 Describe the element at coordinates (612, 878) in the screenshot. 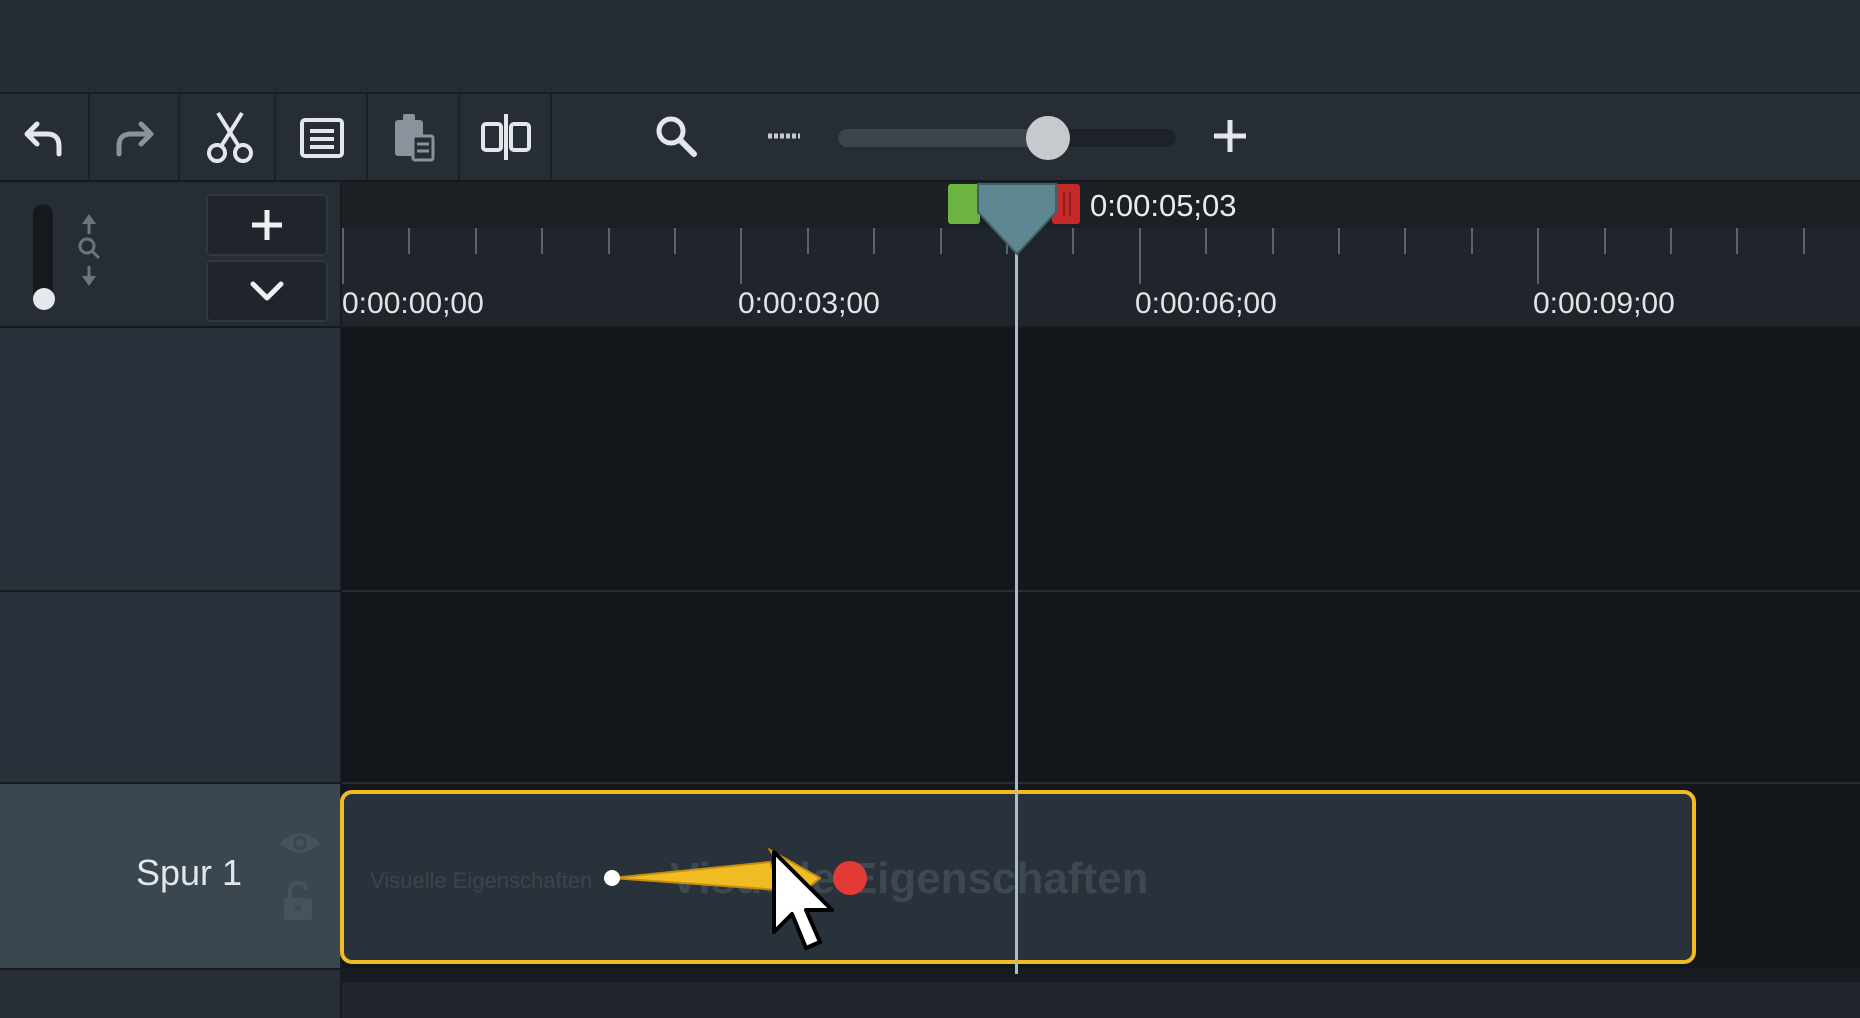

I see `animation-start-point` at that location.